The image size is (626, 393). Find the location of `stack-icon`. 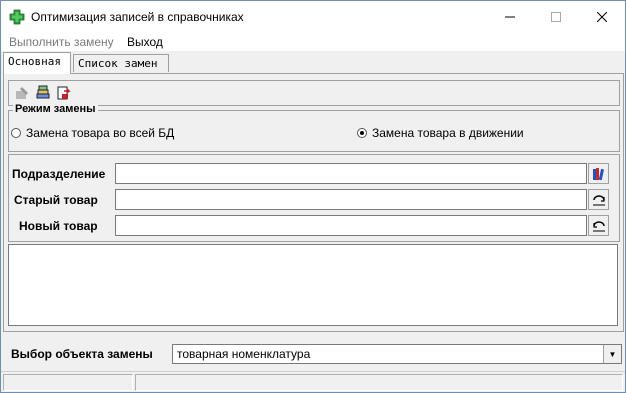

stack-icon is located at coordinates (42, 91).